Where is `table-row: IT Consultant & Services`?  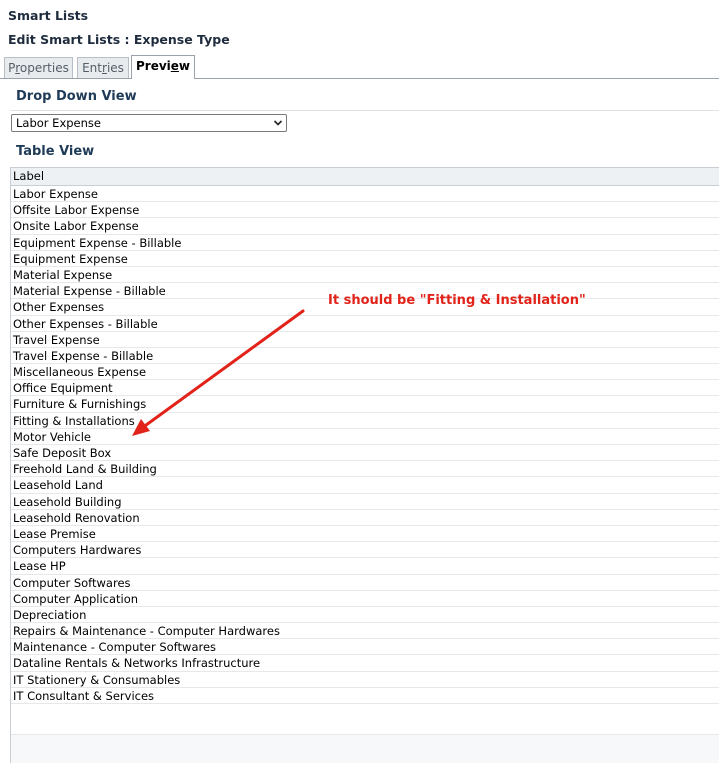
table-row: IT Consultant & Services is located at coordinates (365, 696).